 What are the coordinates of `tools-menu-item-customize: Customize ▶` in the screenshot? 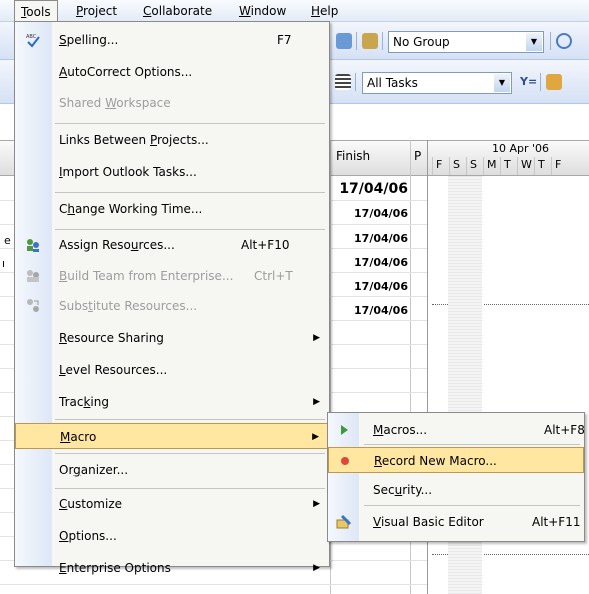 It's located at (172, 504).